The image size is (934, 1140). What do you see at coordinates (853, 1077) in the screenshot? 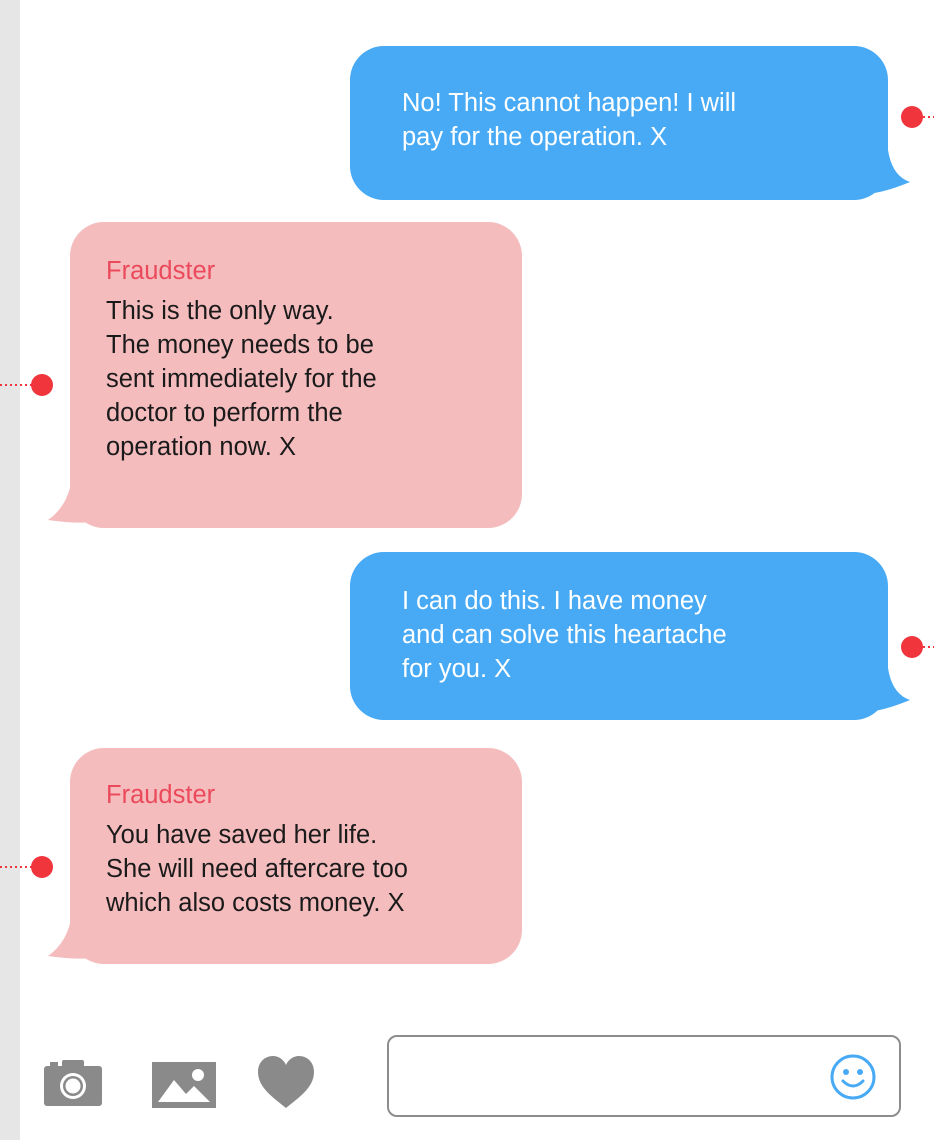
I see `smiley-face-icon` at bounding box center [853, 1077].